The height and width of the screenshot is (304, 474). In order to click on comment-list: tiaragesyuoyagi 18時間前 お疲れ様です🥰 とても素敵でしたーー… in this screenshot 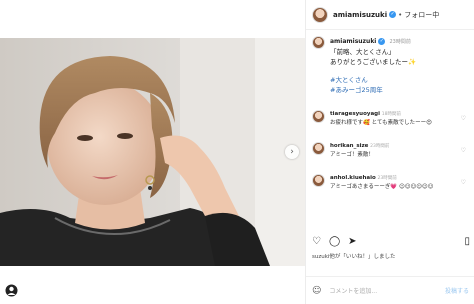, I will do `click(391, 158)`.